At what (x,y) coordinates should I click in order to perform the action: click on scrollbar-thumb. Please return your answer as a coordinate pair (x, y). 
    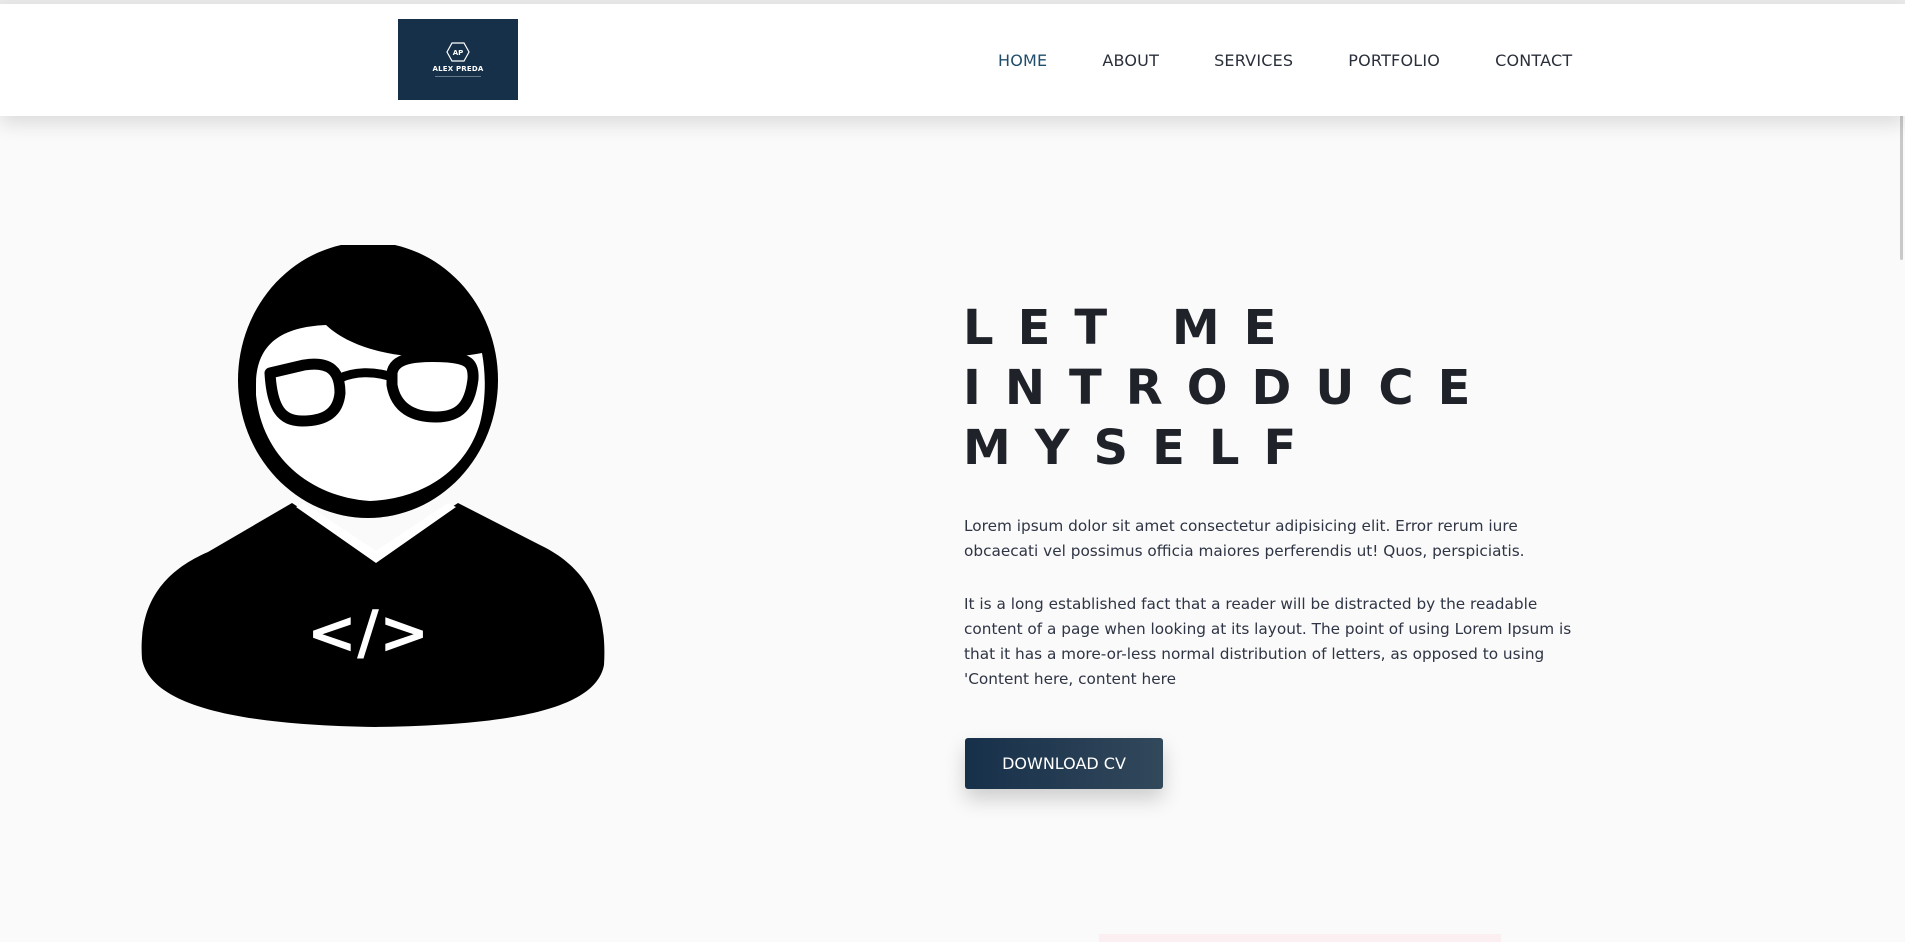
    Looking at the image, I should click on (1901, 182).